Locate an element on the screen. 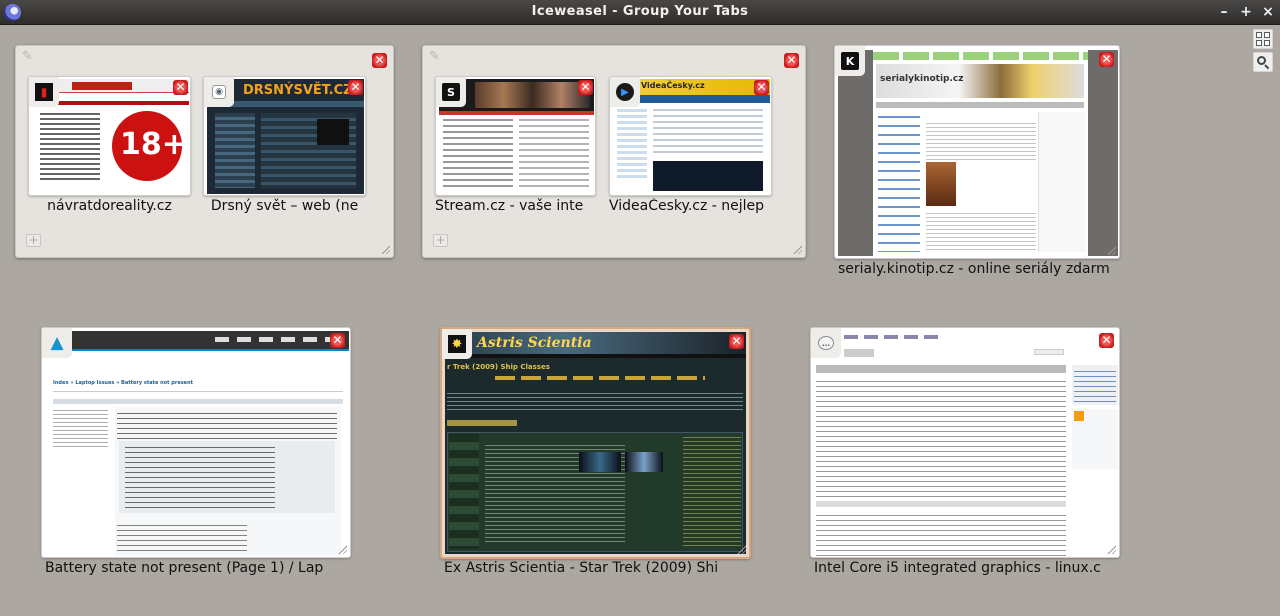 Image resolution: width=1280 pixels, height=616 pixels. tab-thumbnail: … ✕ is located at coordinates (965, 442).